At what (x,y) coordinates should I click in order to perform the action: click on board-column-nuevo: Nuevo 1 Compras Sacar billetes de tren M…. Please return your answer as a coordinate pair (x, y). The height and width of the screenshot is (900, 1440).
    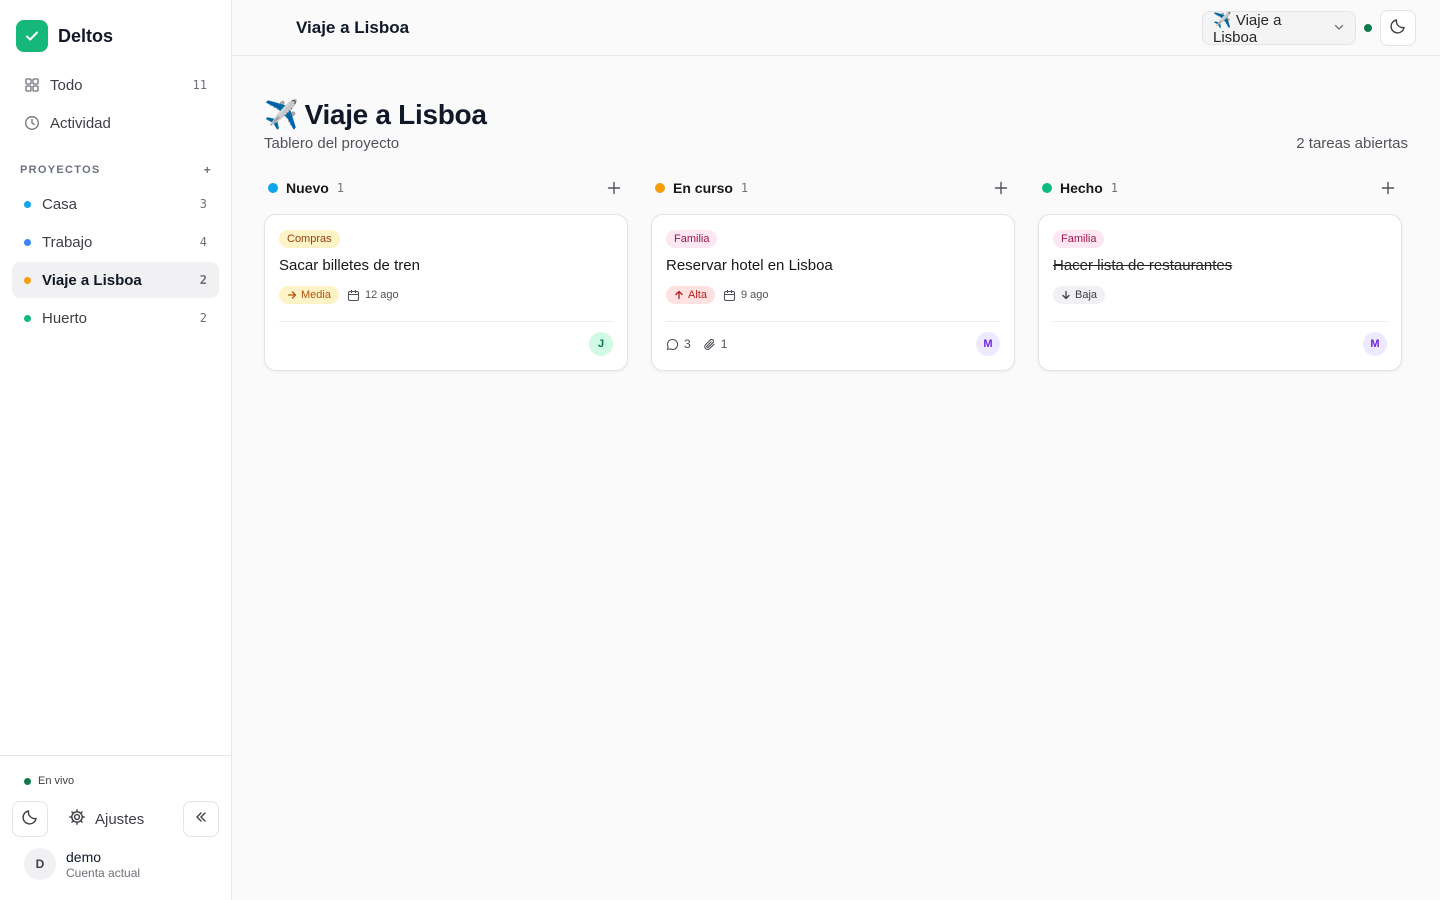
    Looking at the image, I should click on (446, 273).